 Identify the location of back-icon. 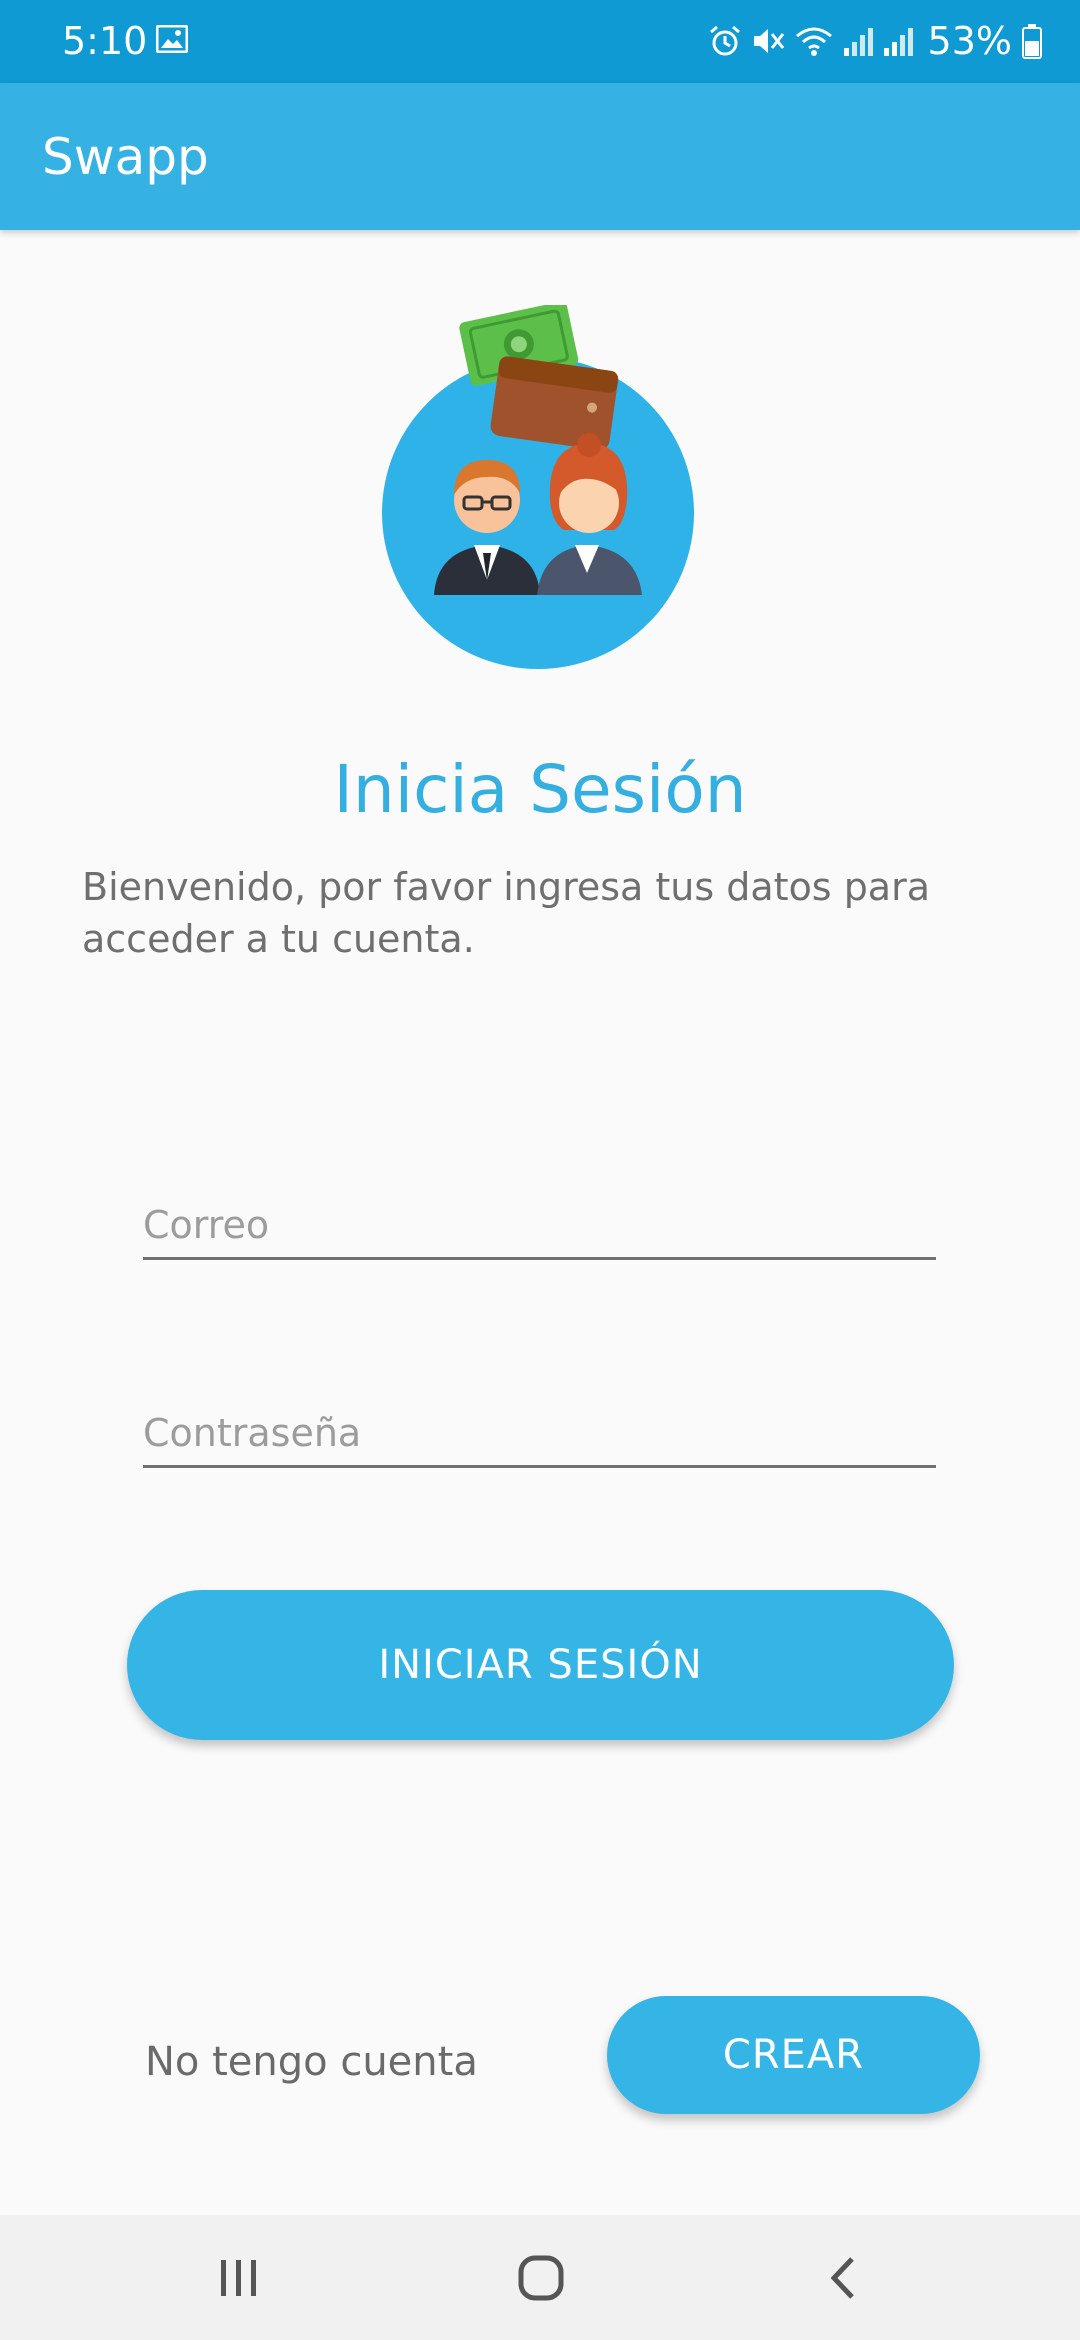
(842, 2278).